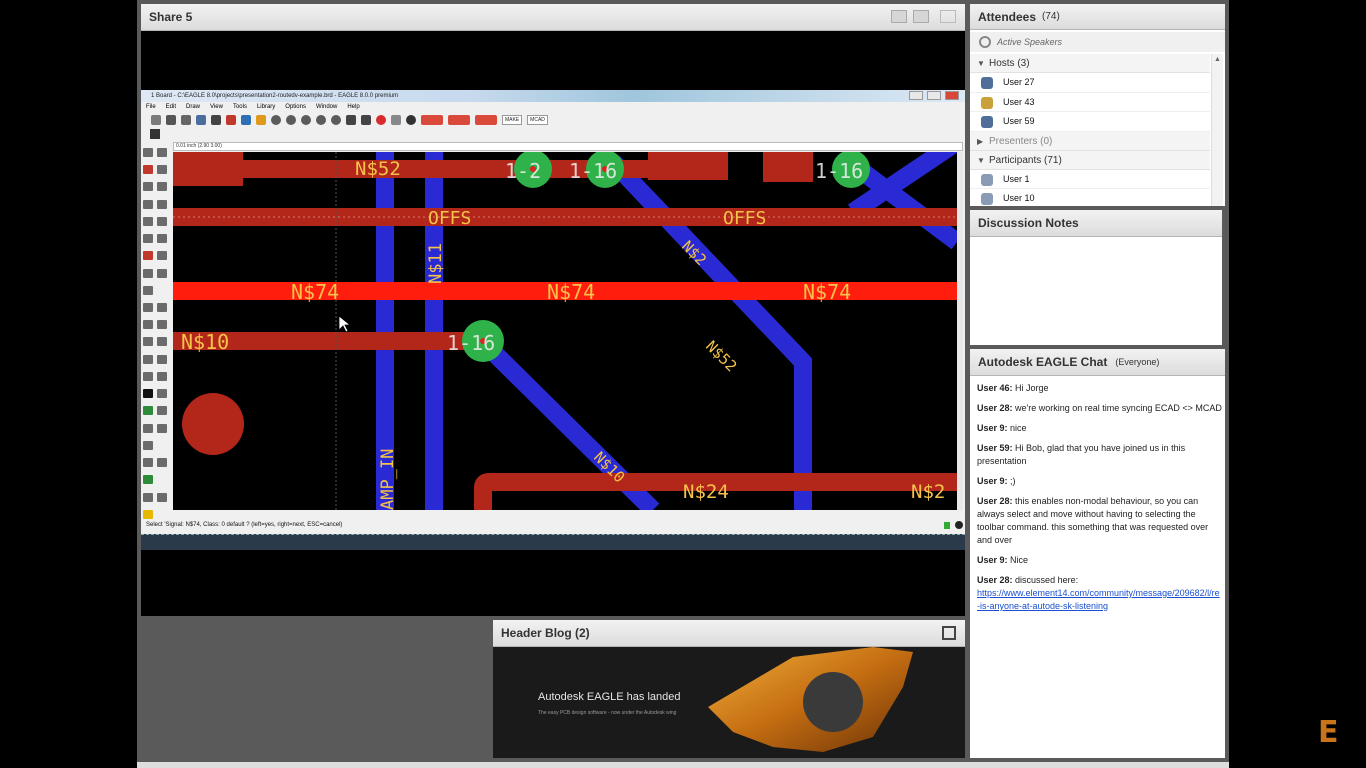 The image size is (1366, 768). Describe the element at coordinates (162, 497) in the screenshot. I see `drc-tool-icon` at that location.